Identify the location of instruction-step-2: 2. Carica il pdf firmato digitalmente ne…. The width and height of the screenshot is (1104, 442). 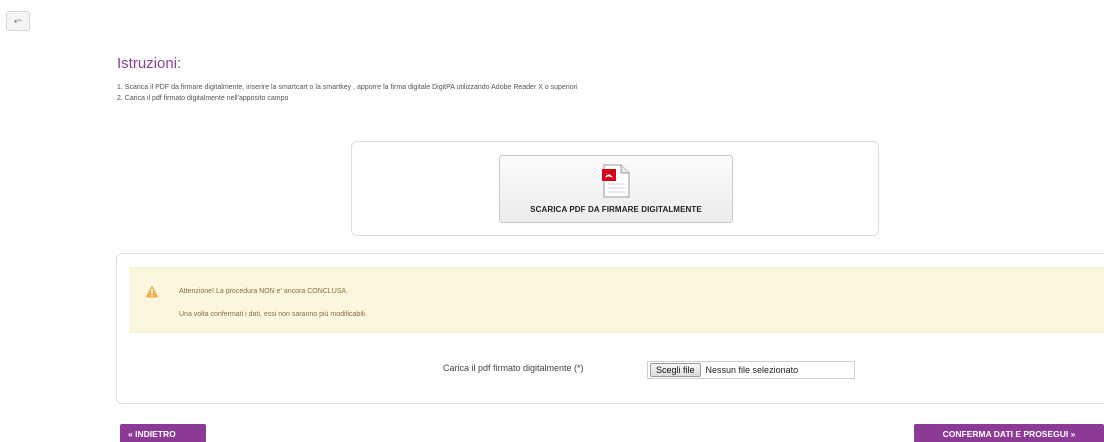
(203, 98).